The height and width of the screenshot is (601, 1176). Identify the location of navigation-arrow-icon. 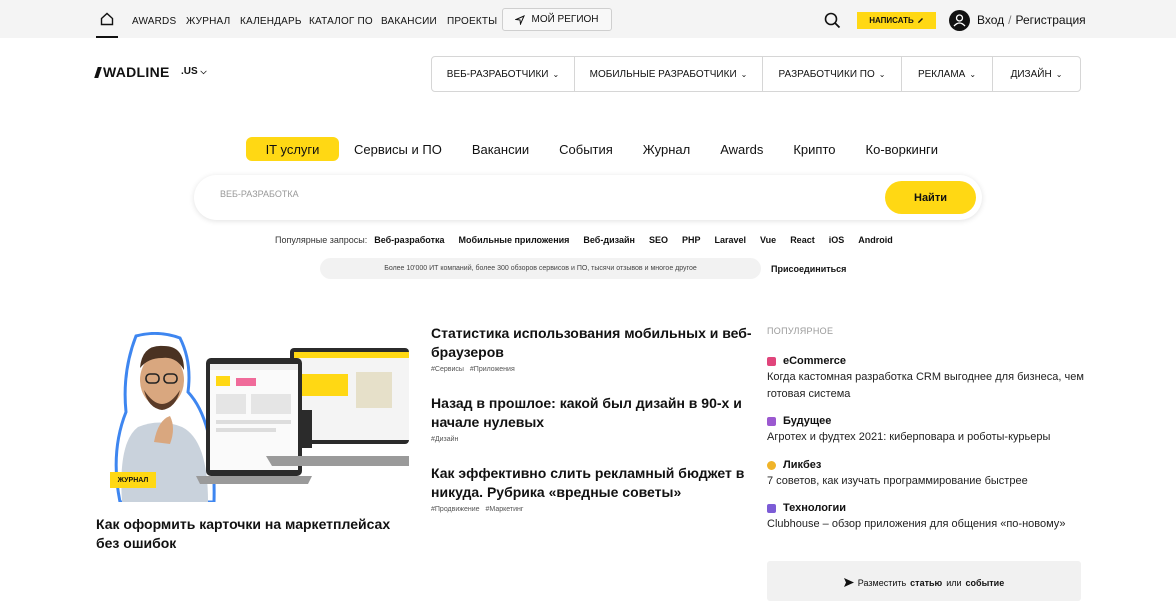
(520, 19).